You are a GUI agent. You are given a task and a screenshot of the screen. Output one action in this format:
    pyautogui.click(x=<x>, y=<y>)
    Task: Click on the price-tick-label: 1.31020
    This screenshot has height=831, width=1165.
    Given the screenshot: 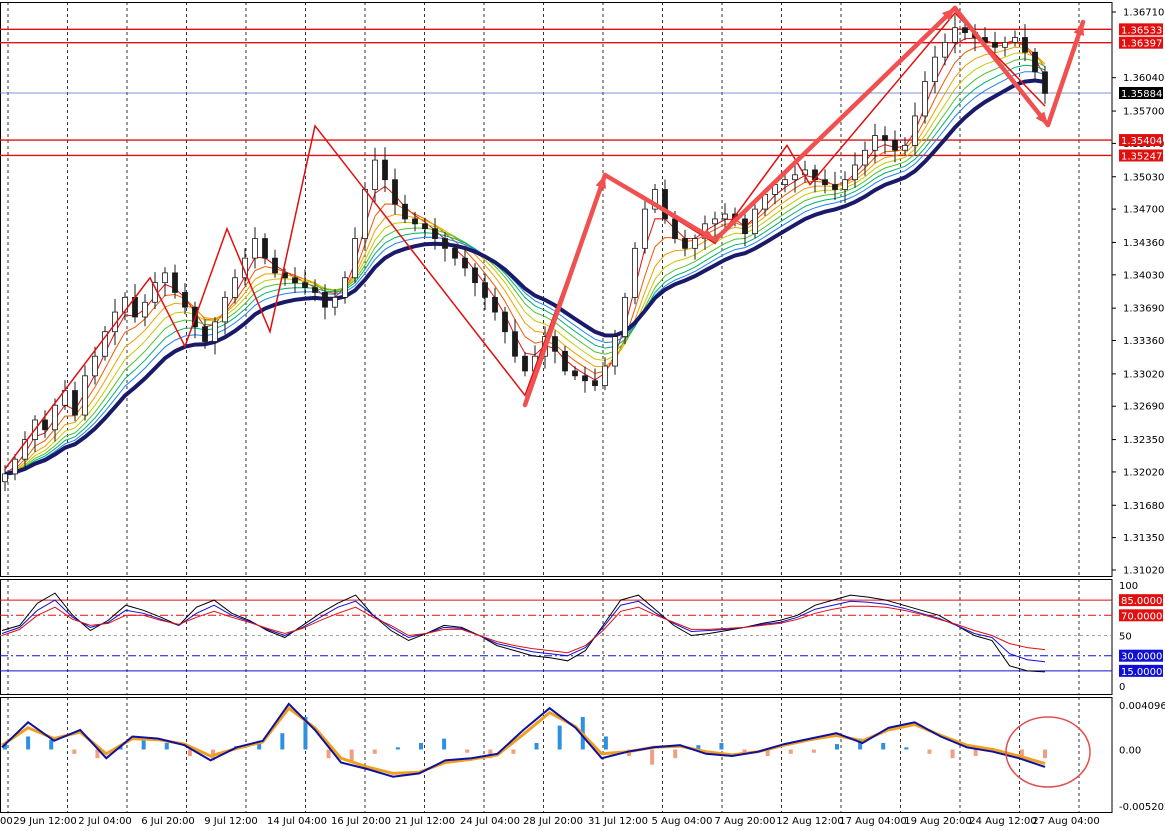 What is the action you would take?
    pyautogui.click(x=1143, y=571)
    